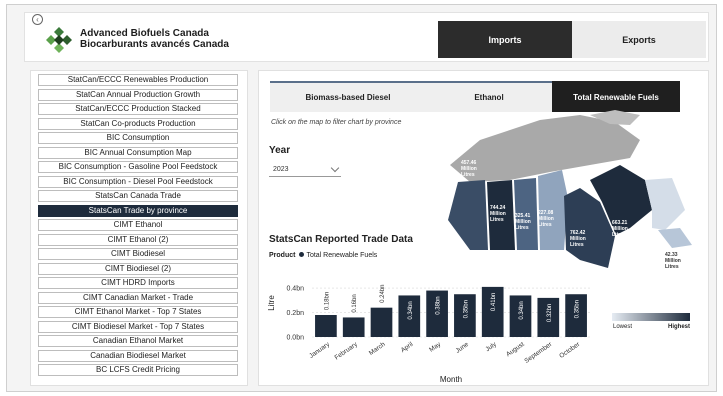 This screenshot has height=396, width=723. Describe the element at coordinates (639, 39) in the screenshot. I see `tab-exports: Exports` at that location.